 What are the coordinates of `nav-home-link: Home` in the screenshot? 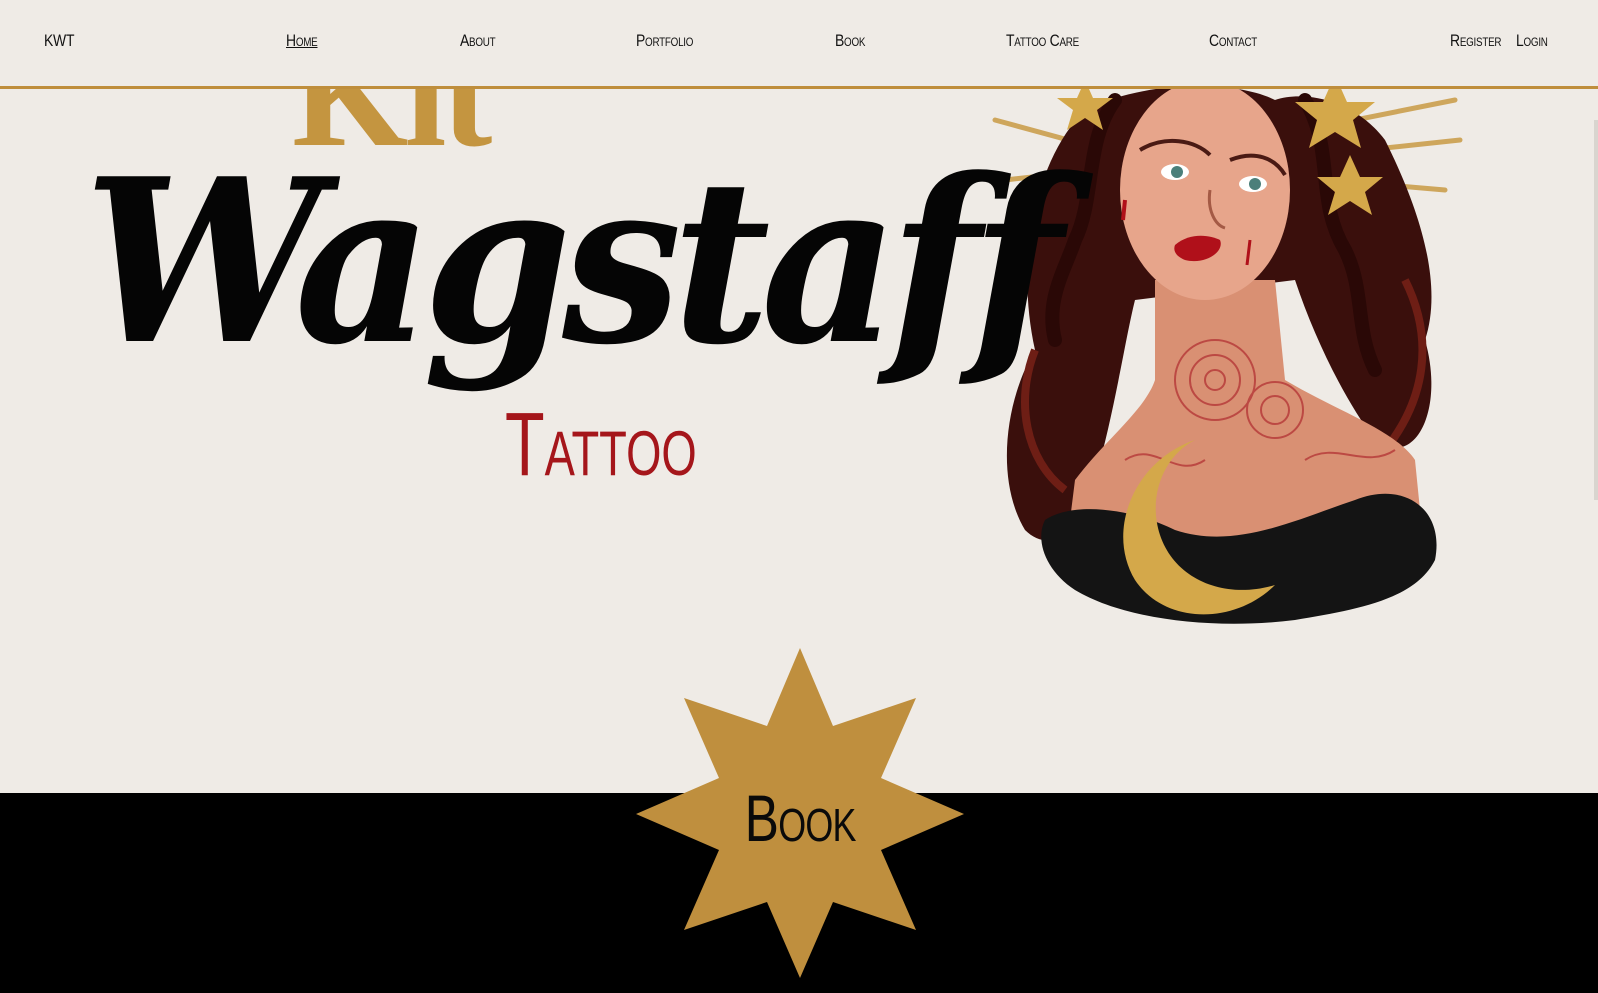 It's located at (302, 41).